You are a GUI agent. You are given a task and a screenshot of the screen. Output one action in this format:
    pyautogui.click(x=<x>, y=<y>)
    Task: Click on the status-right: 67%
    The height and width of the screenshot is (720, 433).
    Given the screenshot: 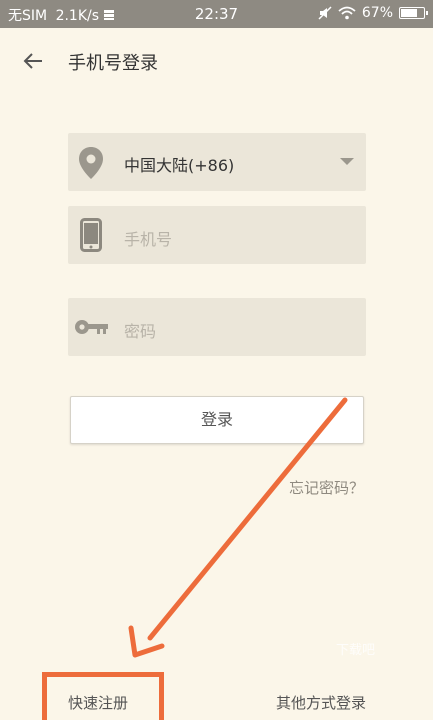 What is the action you would take?
    pyautogui.click(x=373, y=13)
    